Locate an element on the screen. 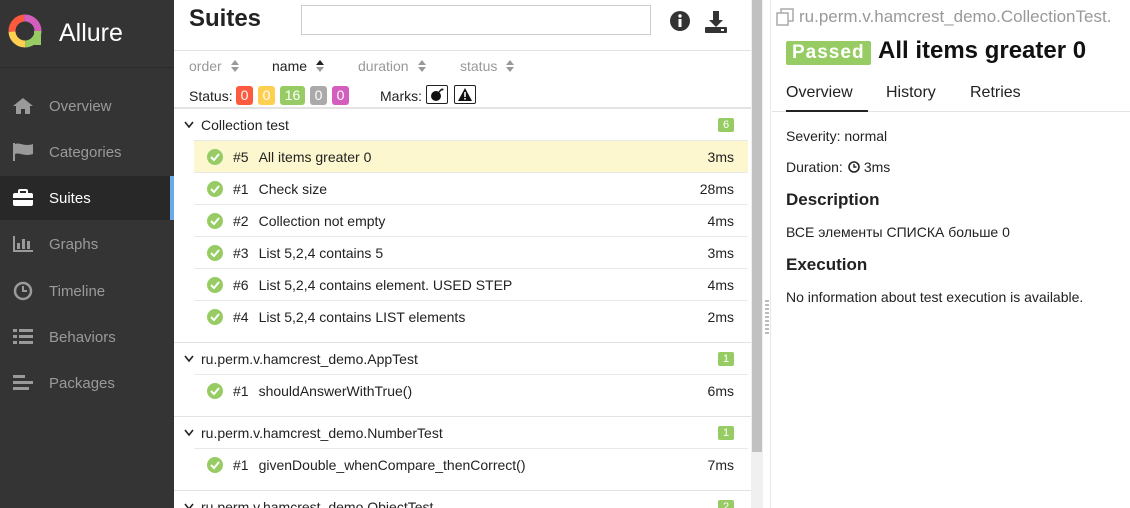 The image size is (1130, 508). test-name: Check size is located at coordinates (293, 188).